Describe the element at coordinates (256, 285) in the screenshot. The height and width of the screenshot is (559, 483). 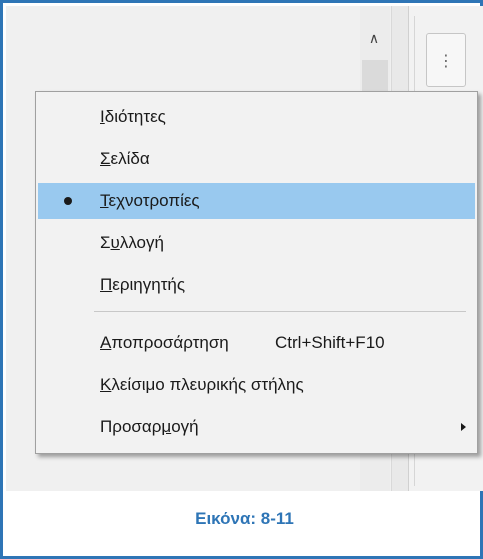
I see `menu-item-navigator: Περιηγητής` at that location.